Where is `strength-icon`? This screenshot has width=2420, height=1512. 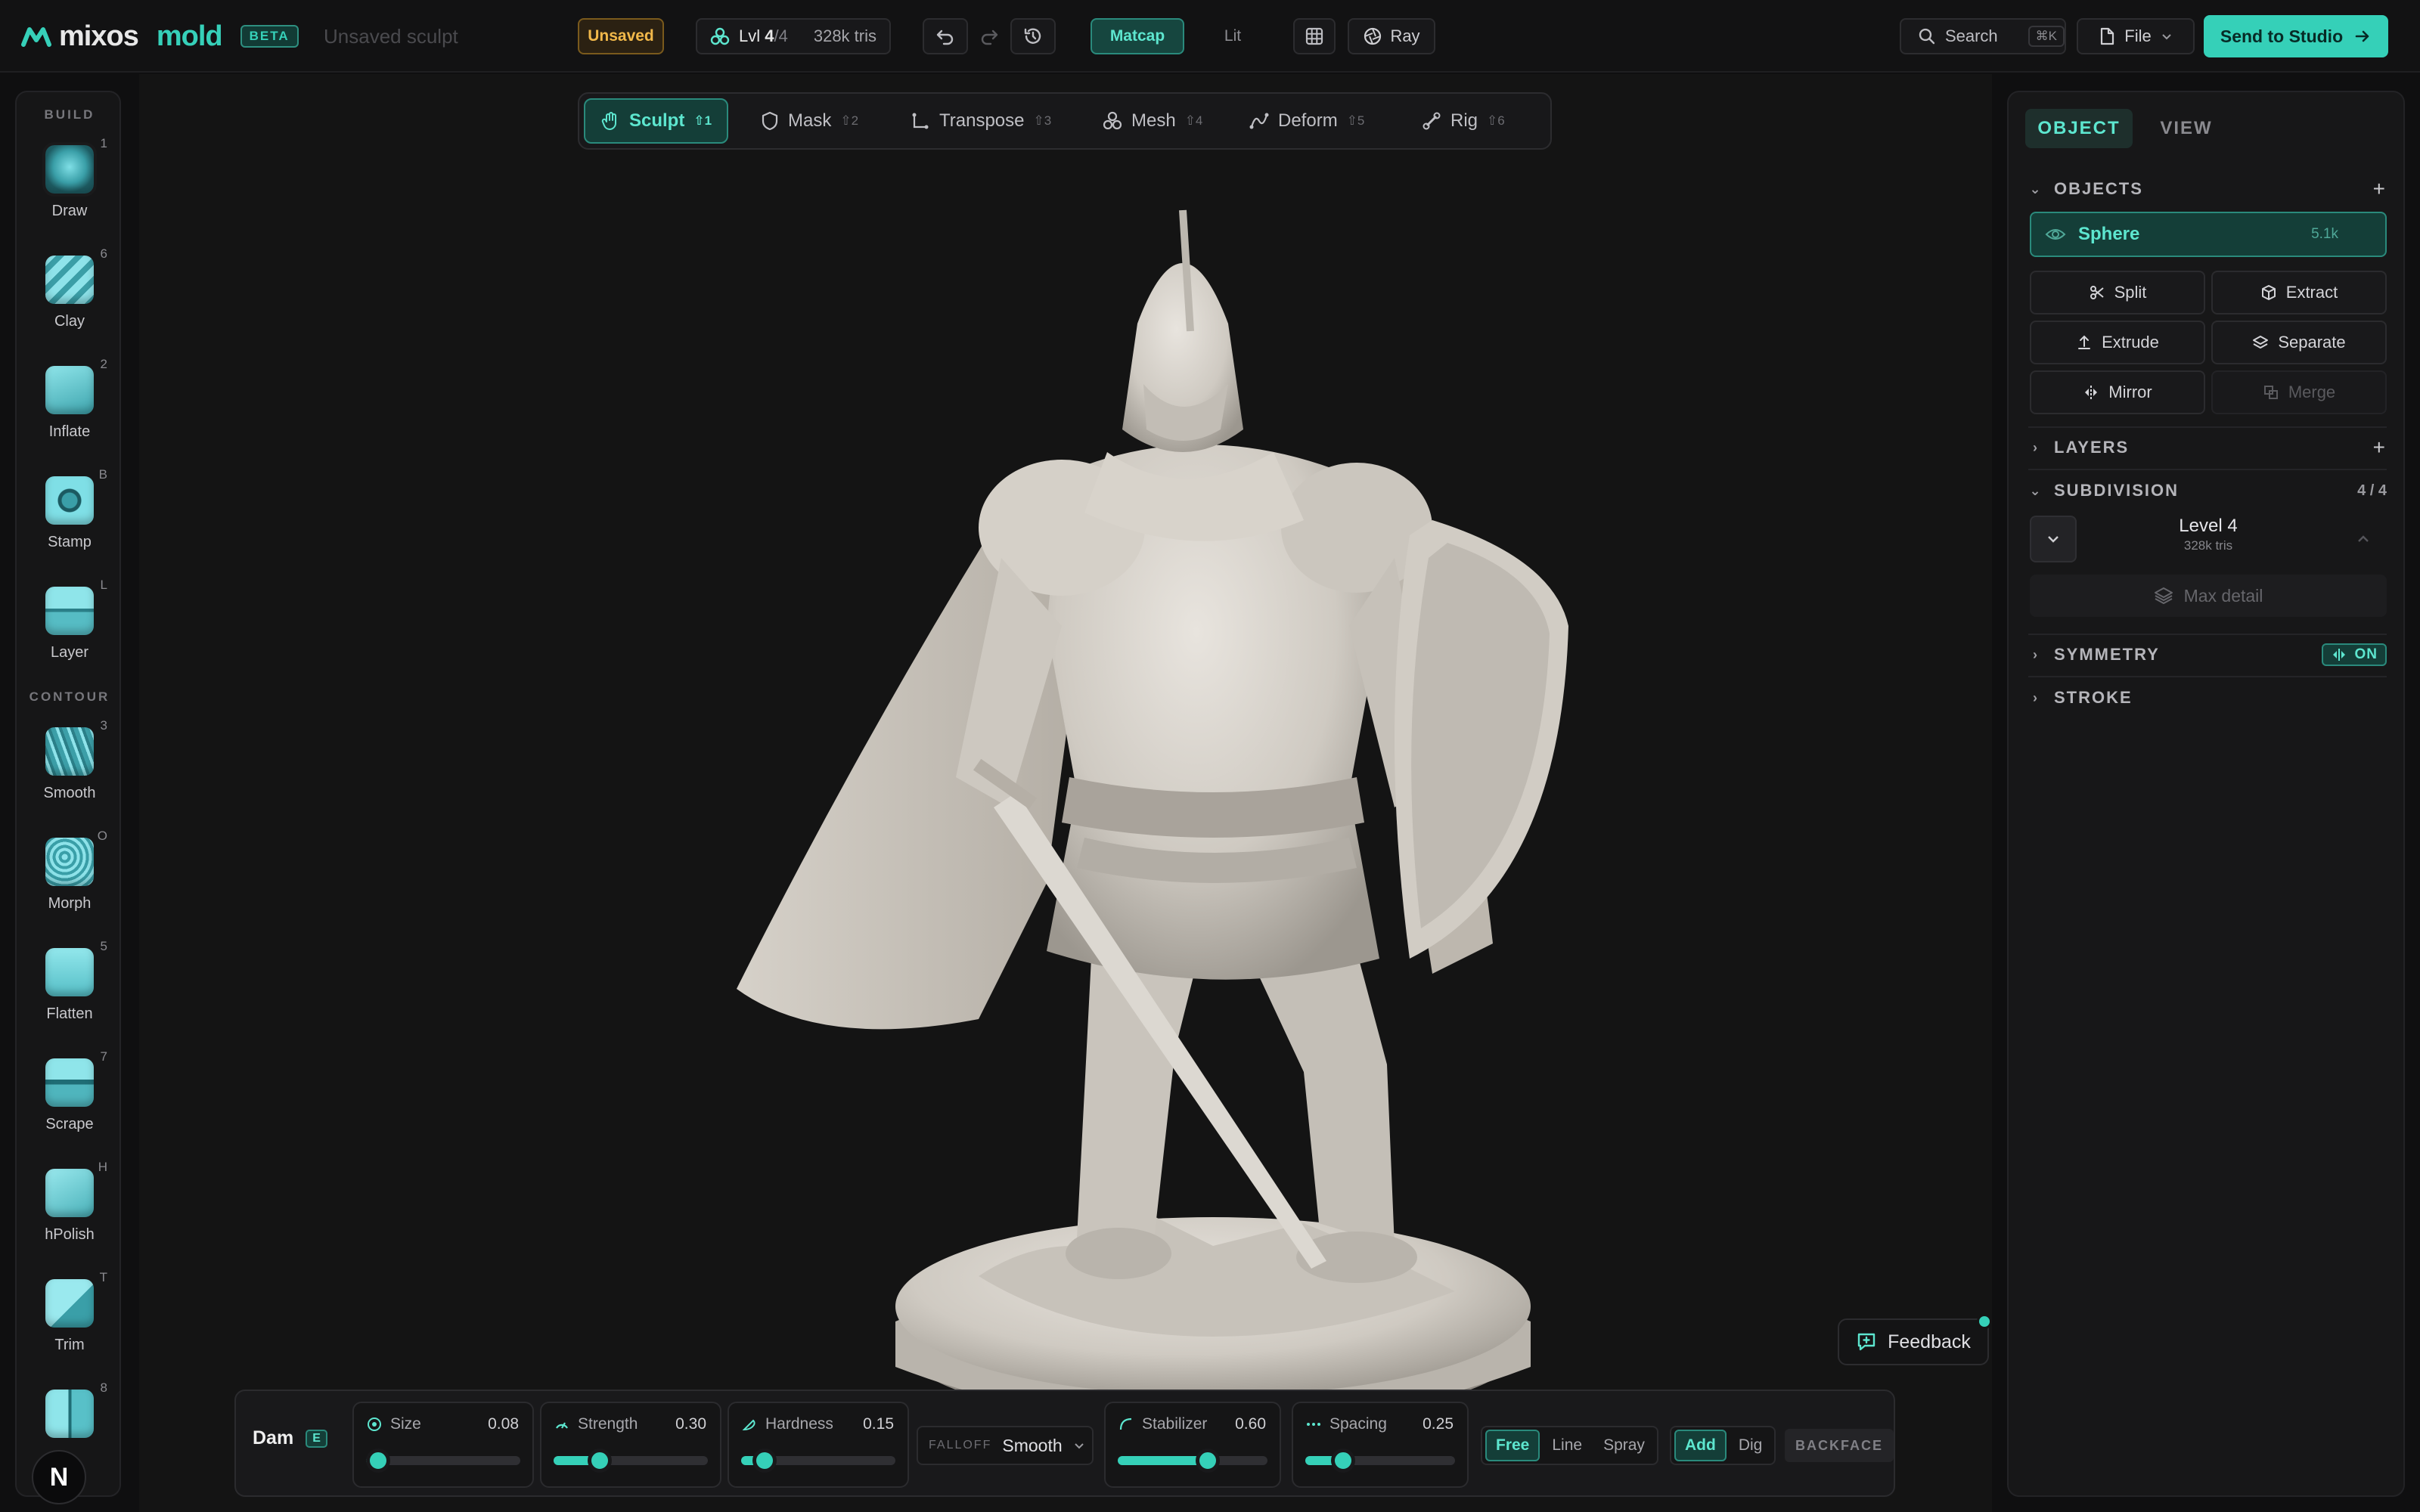
strength-icon is located at coordinates (562, 1425).